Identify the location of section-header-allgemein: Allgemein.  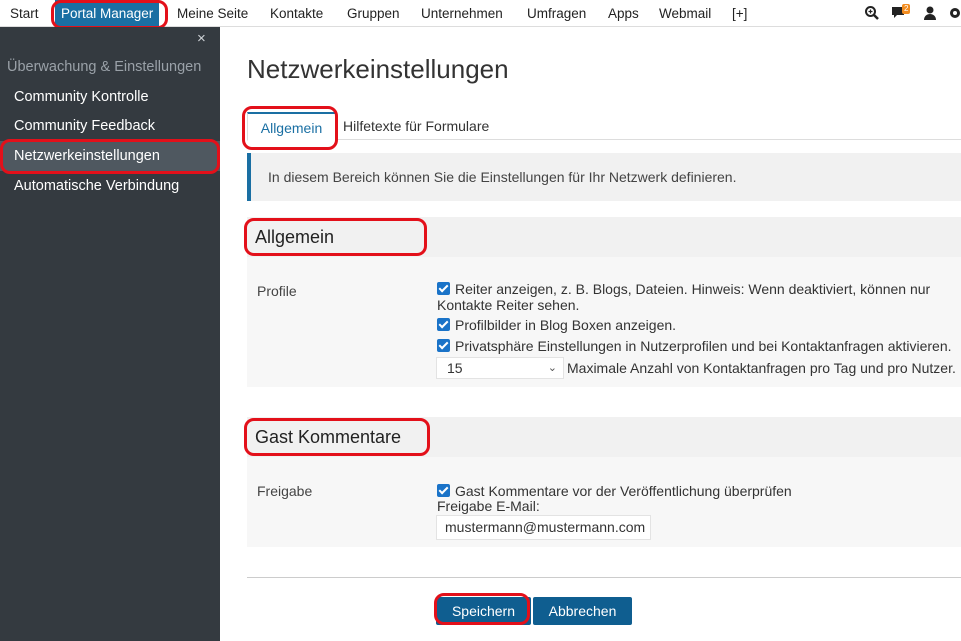
(604, 237).